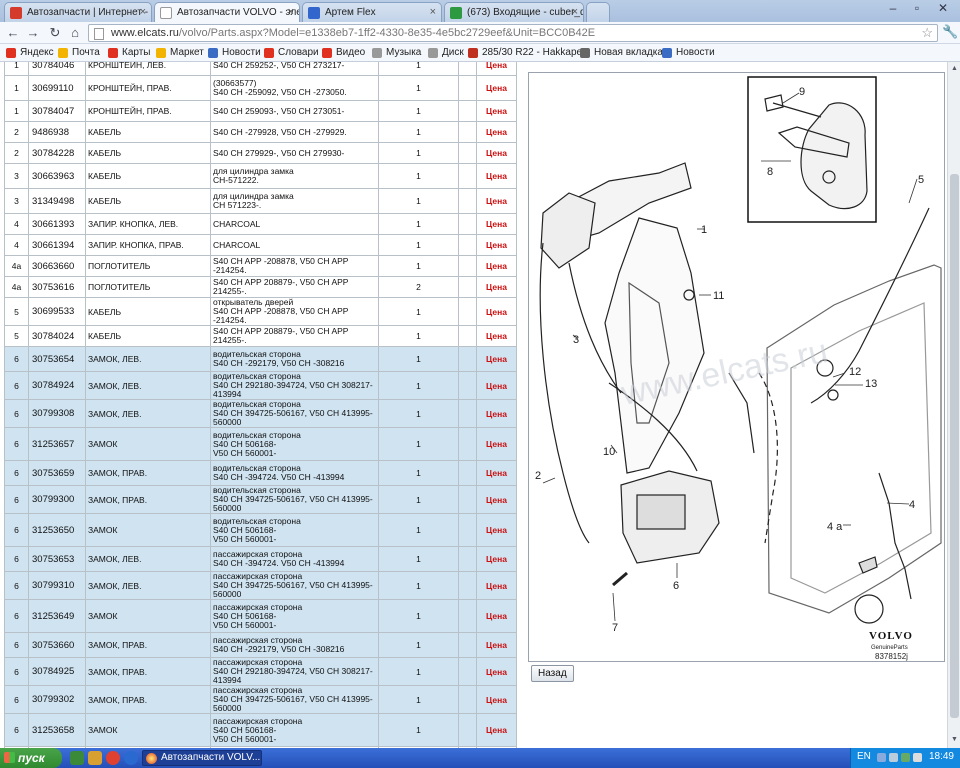  I want to click on maximize-icon: ▫, so click(917, 9).